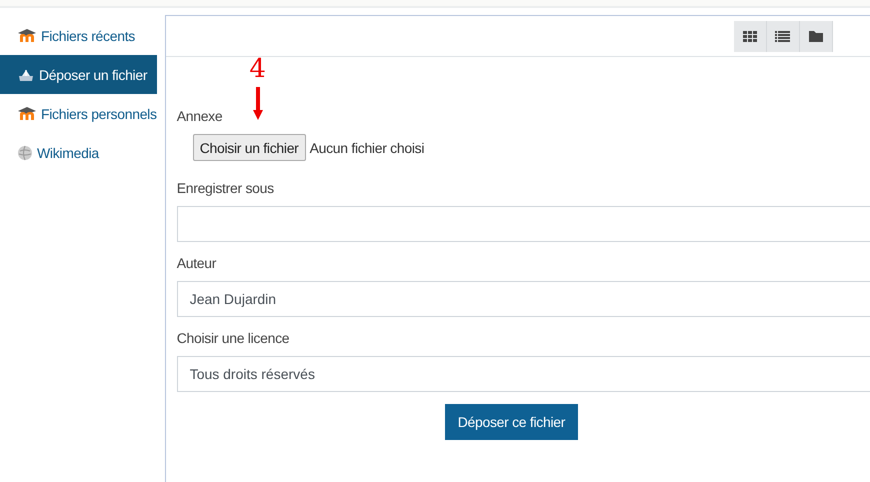 The height and width of the screenshot is (482, 870). I want to click on sidebar-item: Wikimedia, so click(78, 152).